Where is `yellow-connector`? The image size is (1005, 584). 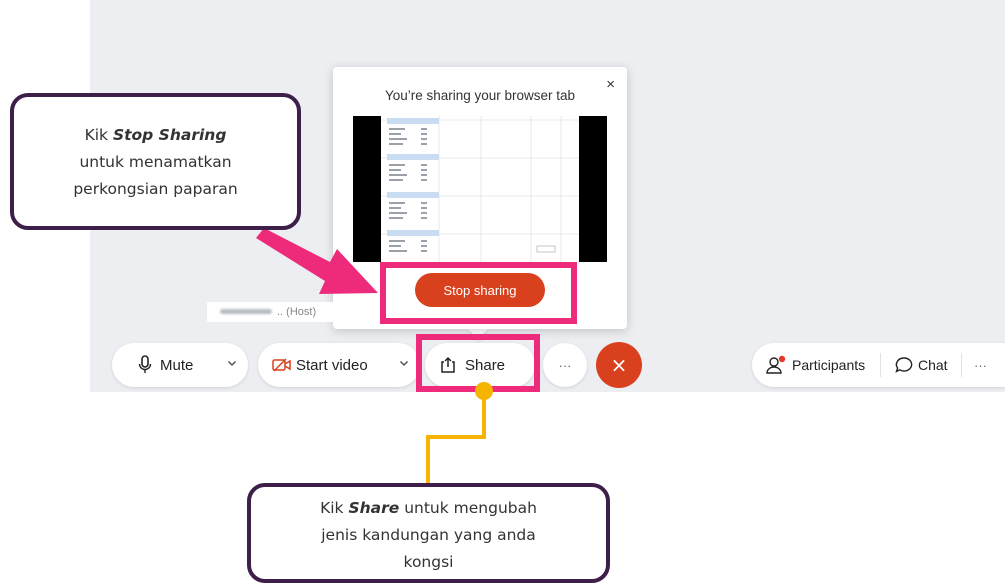
yellow-connector is located at coordinates (456, 437).